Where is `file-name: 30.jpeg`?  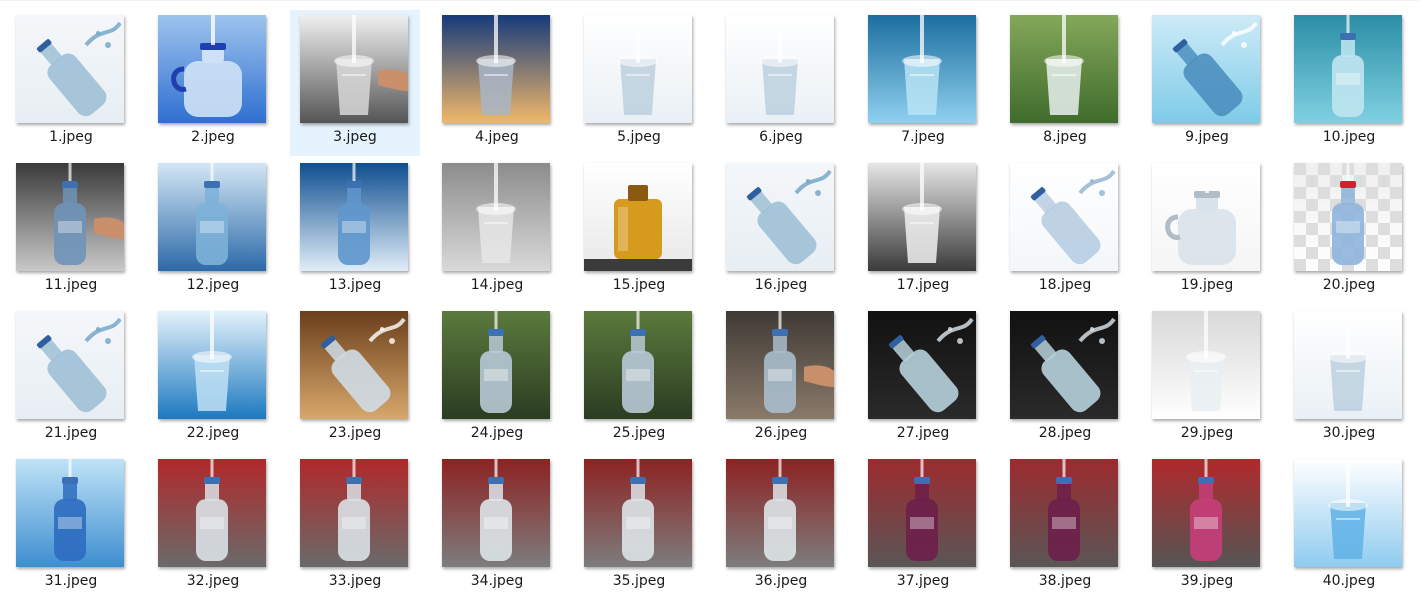
file-name: 30.jpeg is located at coordinates (1349, 433).